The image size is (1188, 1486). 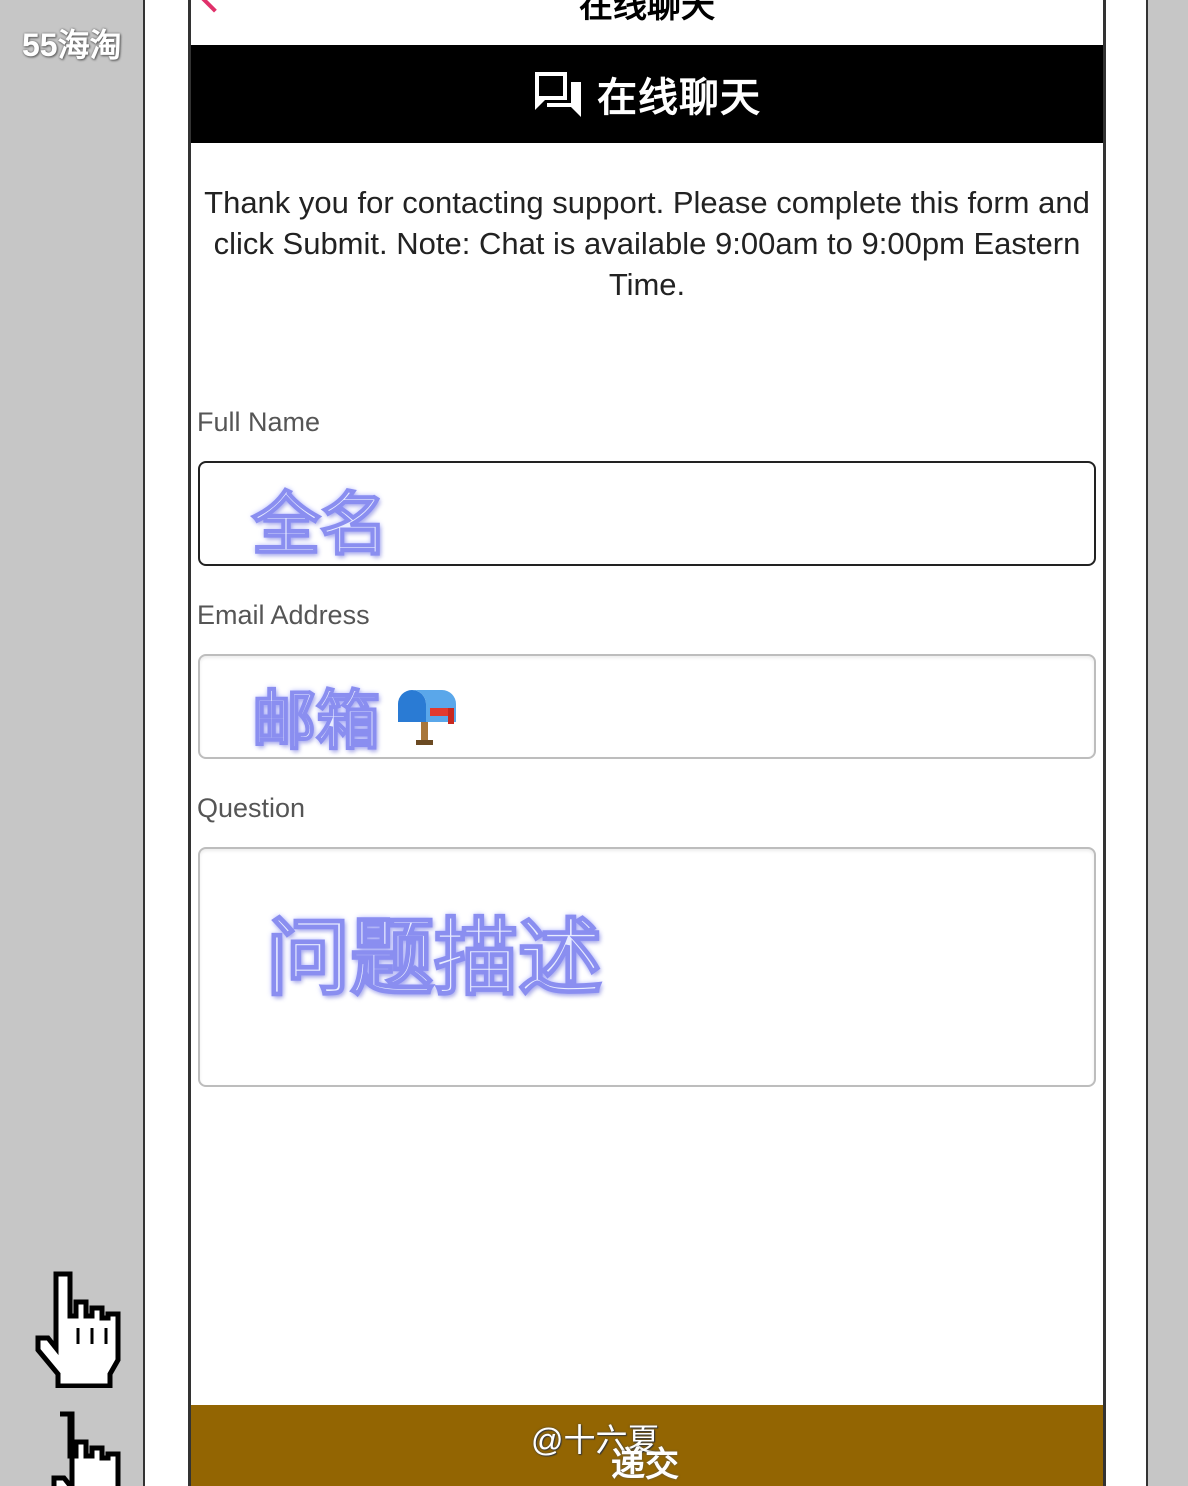 What do you see at coordinates (647, 513) in the screenshot?
I see `full-name-input: 全名` at bounding box center [647, 513].